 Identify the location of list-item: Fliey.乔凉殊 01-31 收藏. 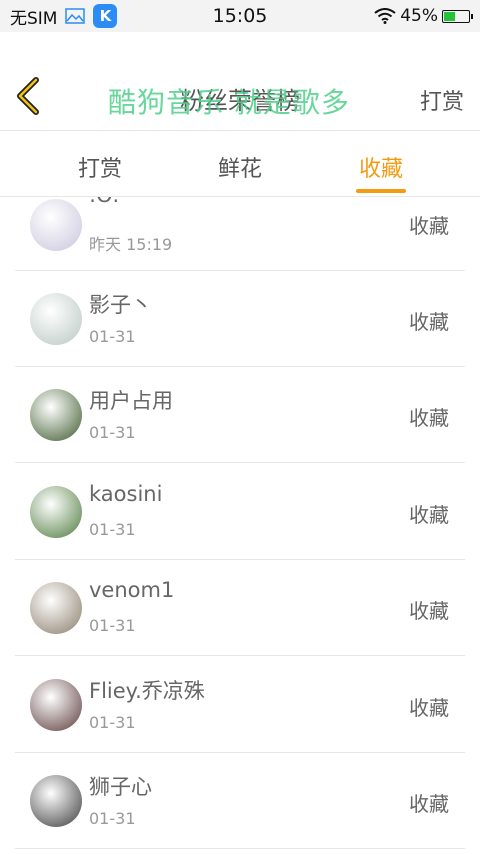
(240, 705).